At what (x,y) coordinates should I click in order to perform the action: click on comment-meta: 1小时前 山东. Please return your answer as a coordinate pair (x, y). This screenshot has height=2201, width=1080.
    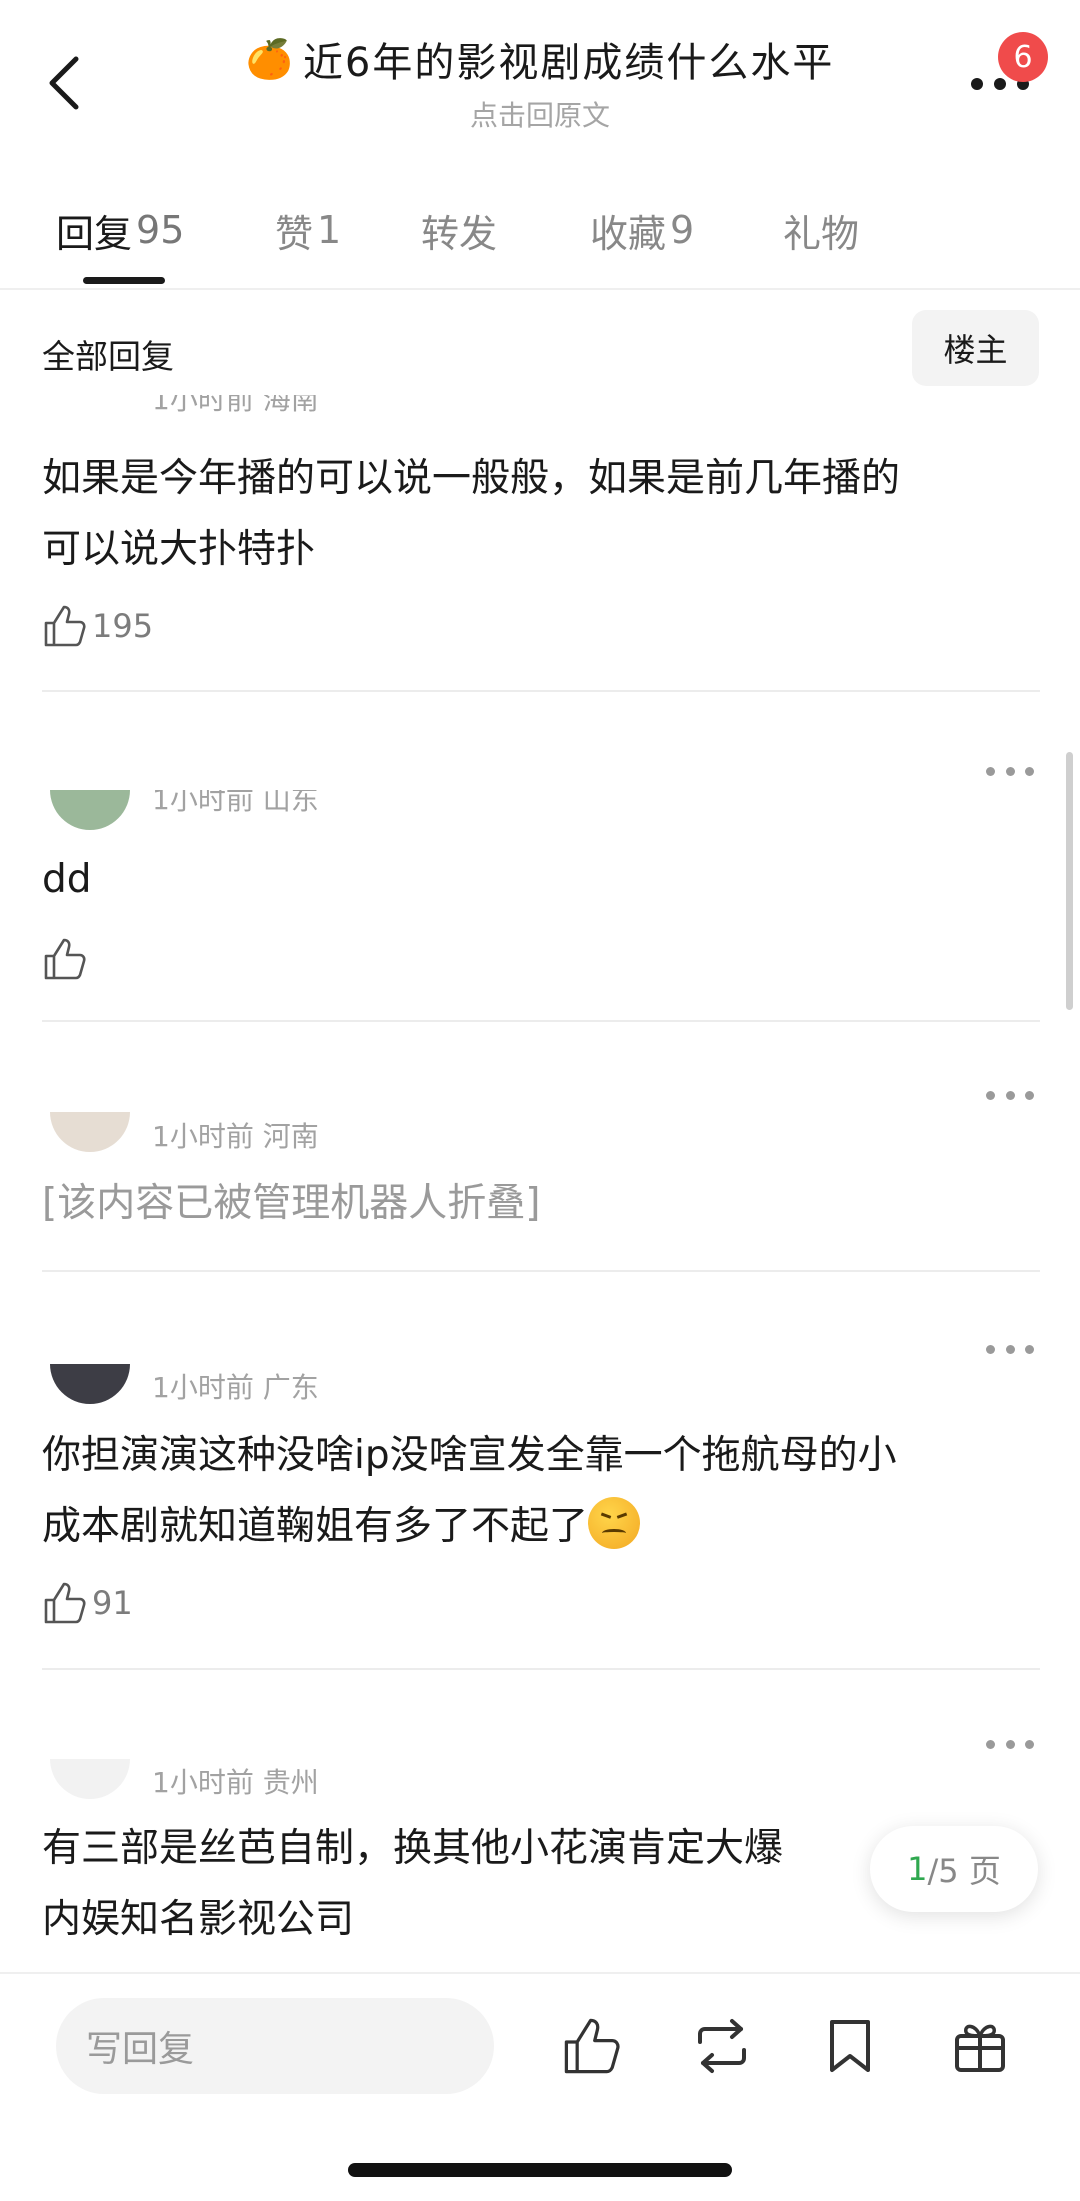
    Looking at the image, I should click on (235, 803).